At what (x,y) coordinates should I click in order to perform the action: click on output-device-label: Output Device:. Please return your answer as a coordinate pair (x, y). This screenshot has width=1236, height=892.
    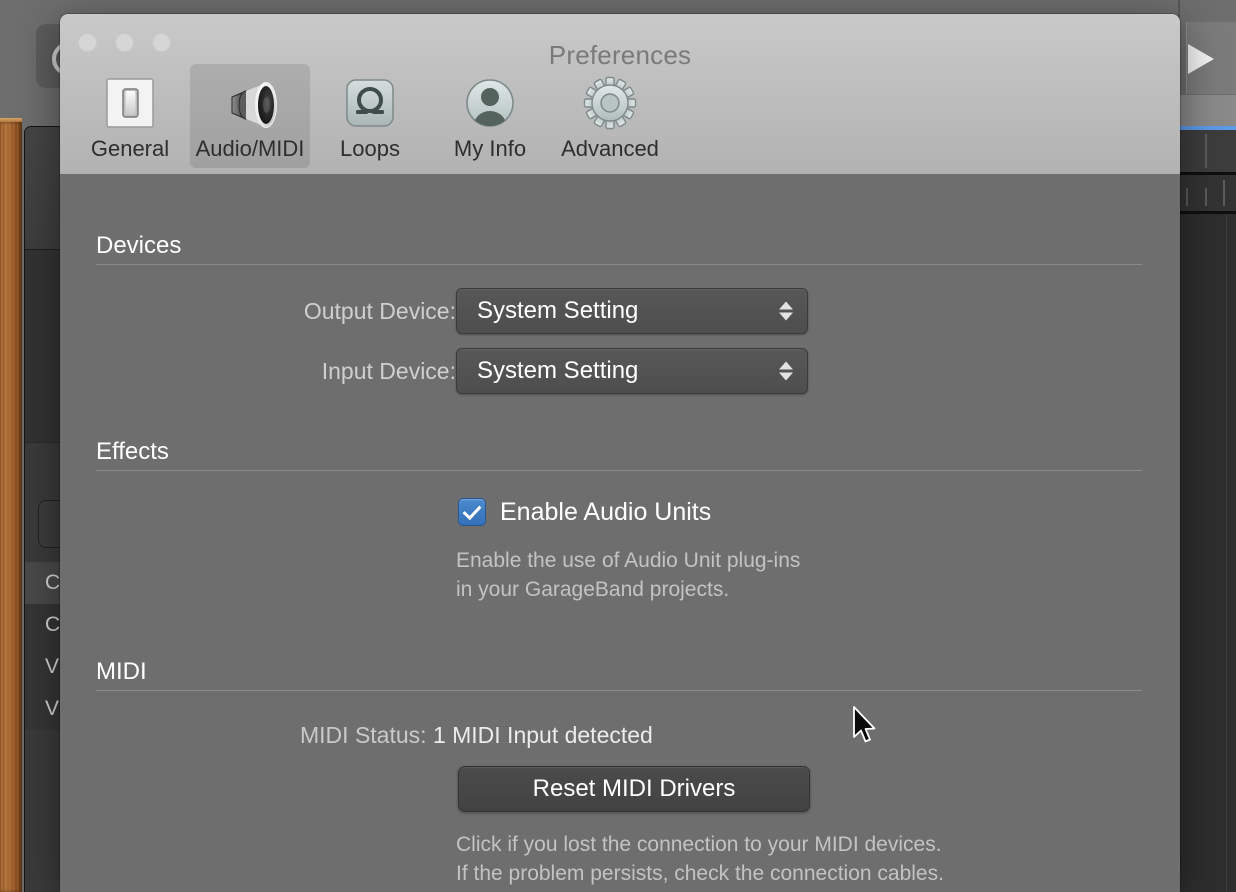
    Looking at the image, I should click on (379, 311).